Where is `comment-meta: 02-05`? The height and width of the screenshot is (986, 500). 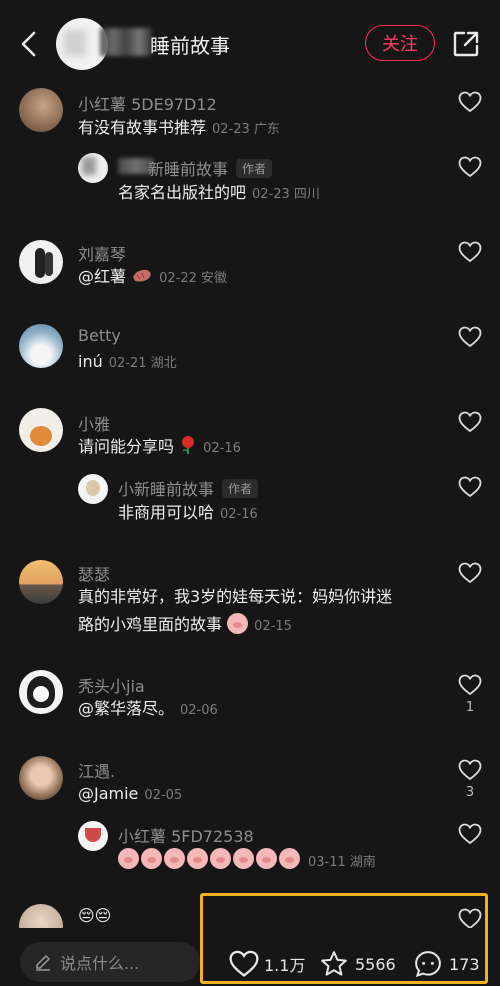
comment-meta: 02-05 is located at coordinates (163, 795).